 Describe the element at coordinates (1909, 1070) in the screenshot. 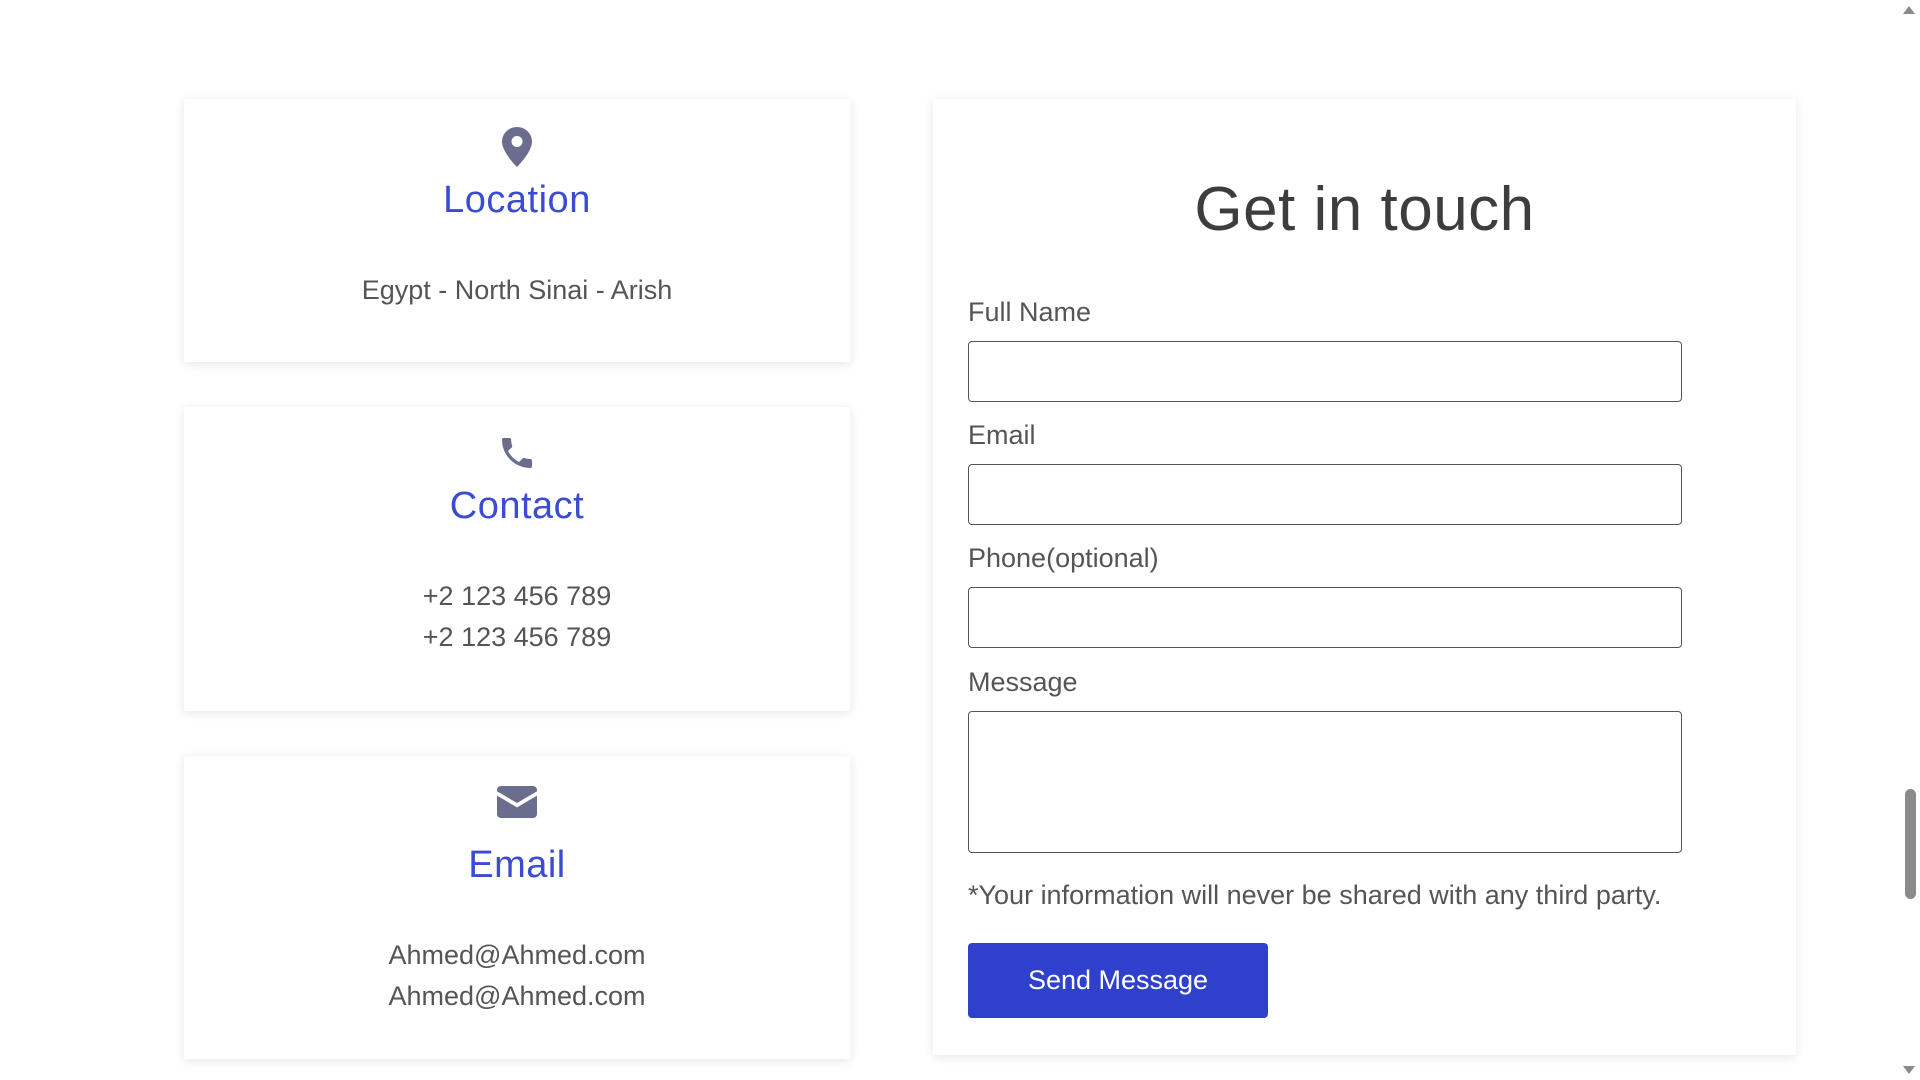

I see `scroll-down-arrow-icon` at that location.